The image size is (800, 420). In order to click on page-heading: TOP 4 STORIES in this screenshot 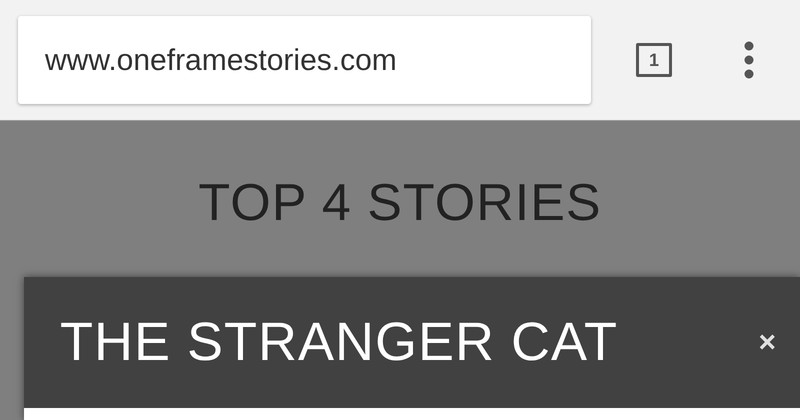, I will do `click(400, 203)`.